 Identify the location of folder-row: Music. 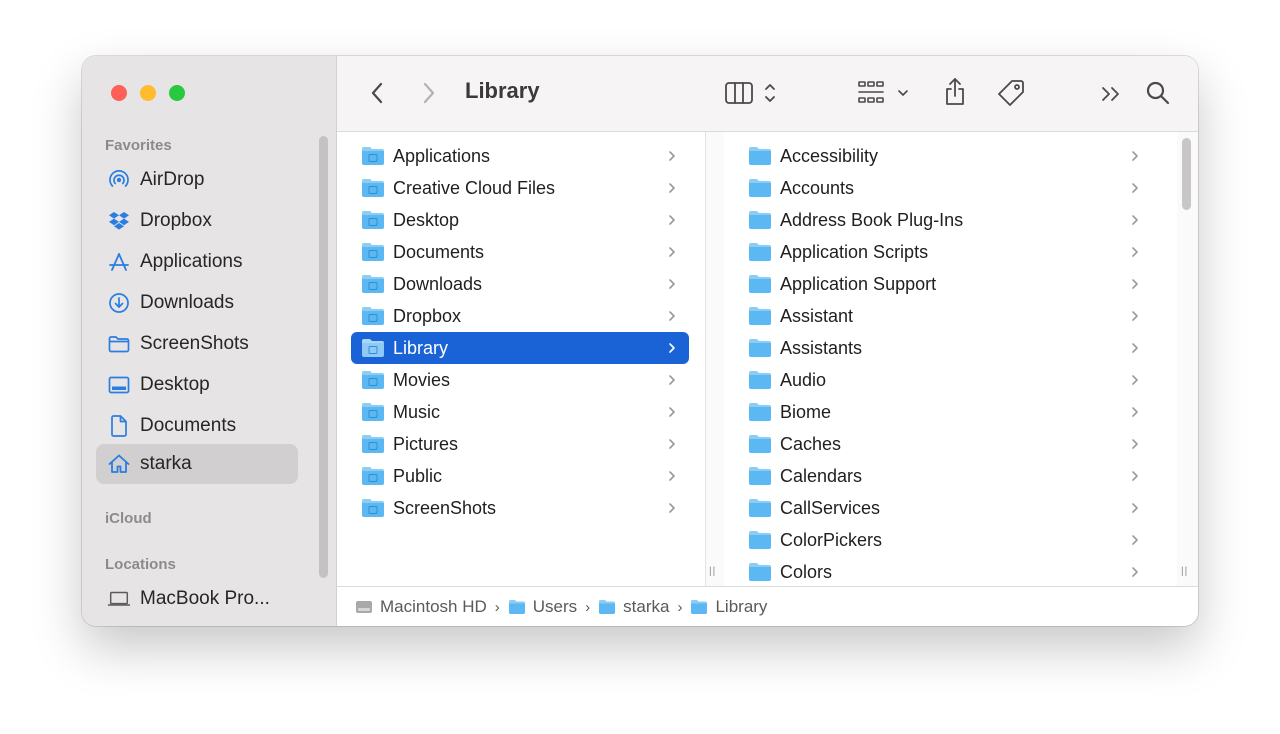
(520, 412).